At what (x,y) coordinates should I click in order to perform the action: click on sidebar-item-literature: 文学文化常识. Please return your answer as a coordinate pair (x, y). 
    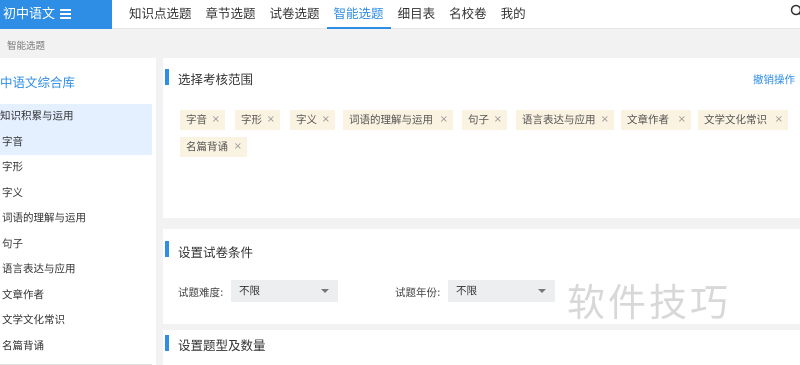
    Looking at the image, I should click on (76, 321).